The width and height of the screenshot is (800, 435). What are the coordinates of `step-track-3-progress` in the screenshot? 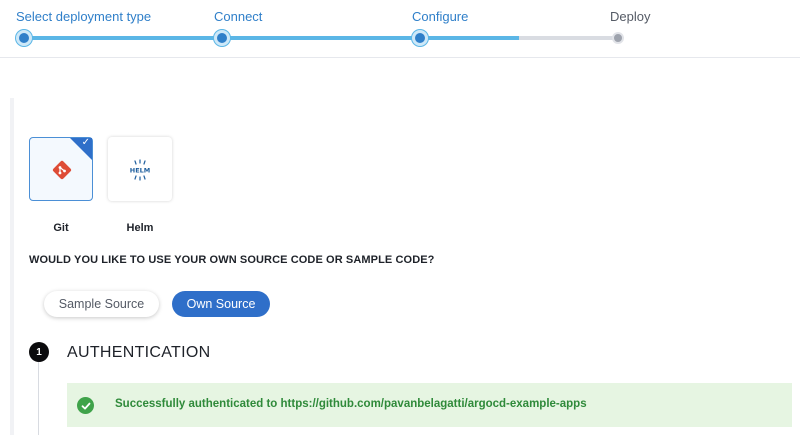 It's located at (469, 38).